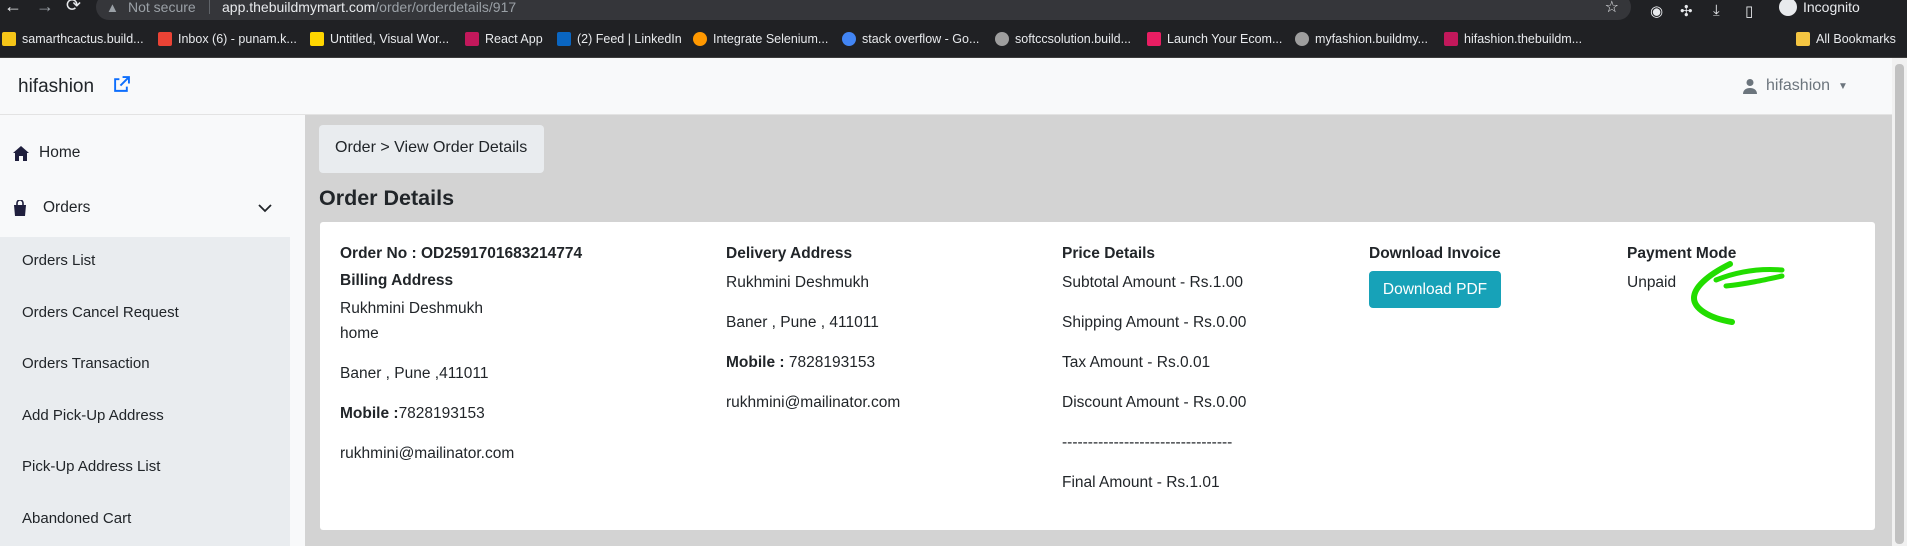 This screenshot has width=1907, height=546. What do you see at coordinates (1750, 86) in the screenshot?
I see `user-icon` at bounding box center [1750, 86].